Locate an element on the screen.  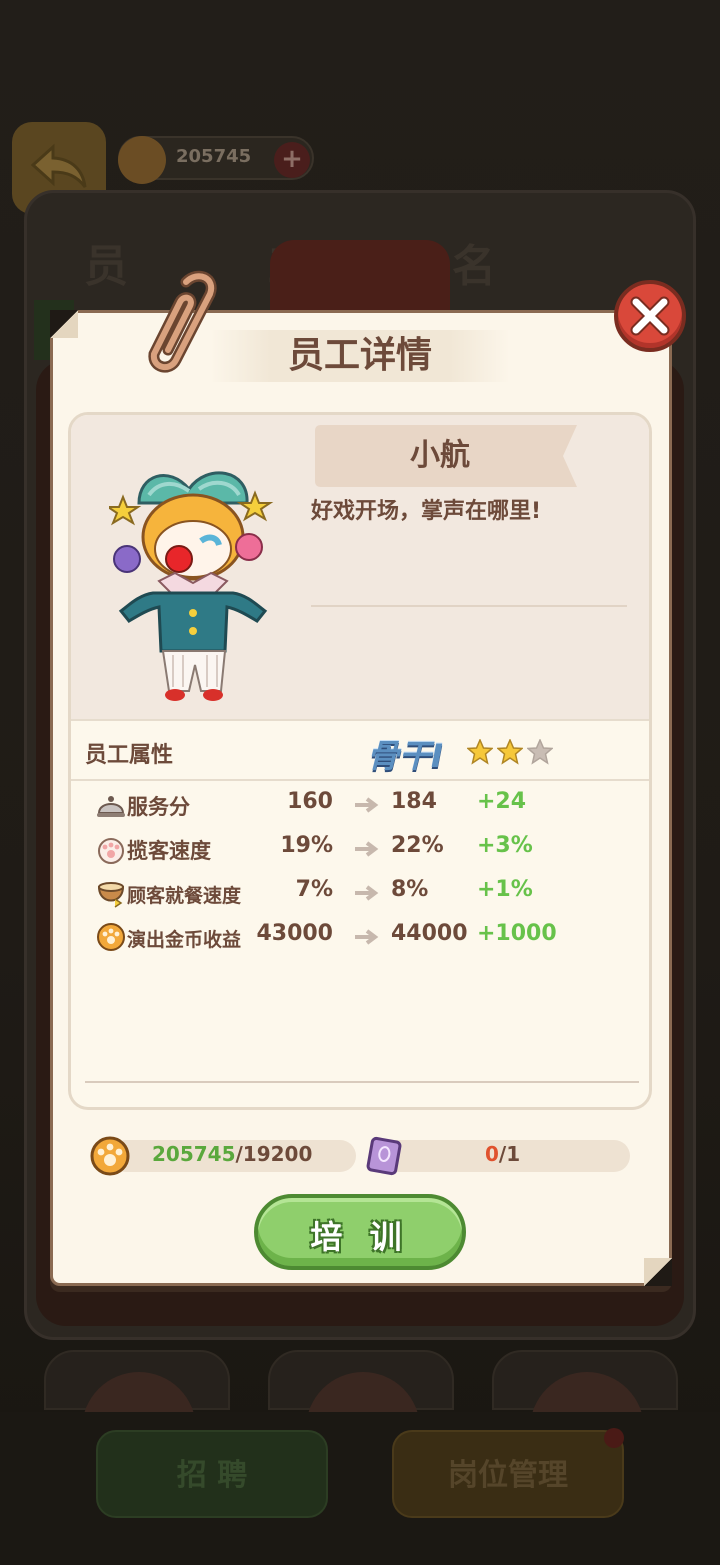
coins-required: /19200 is located at coordinates (274, 1154).